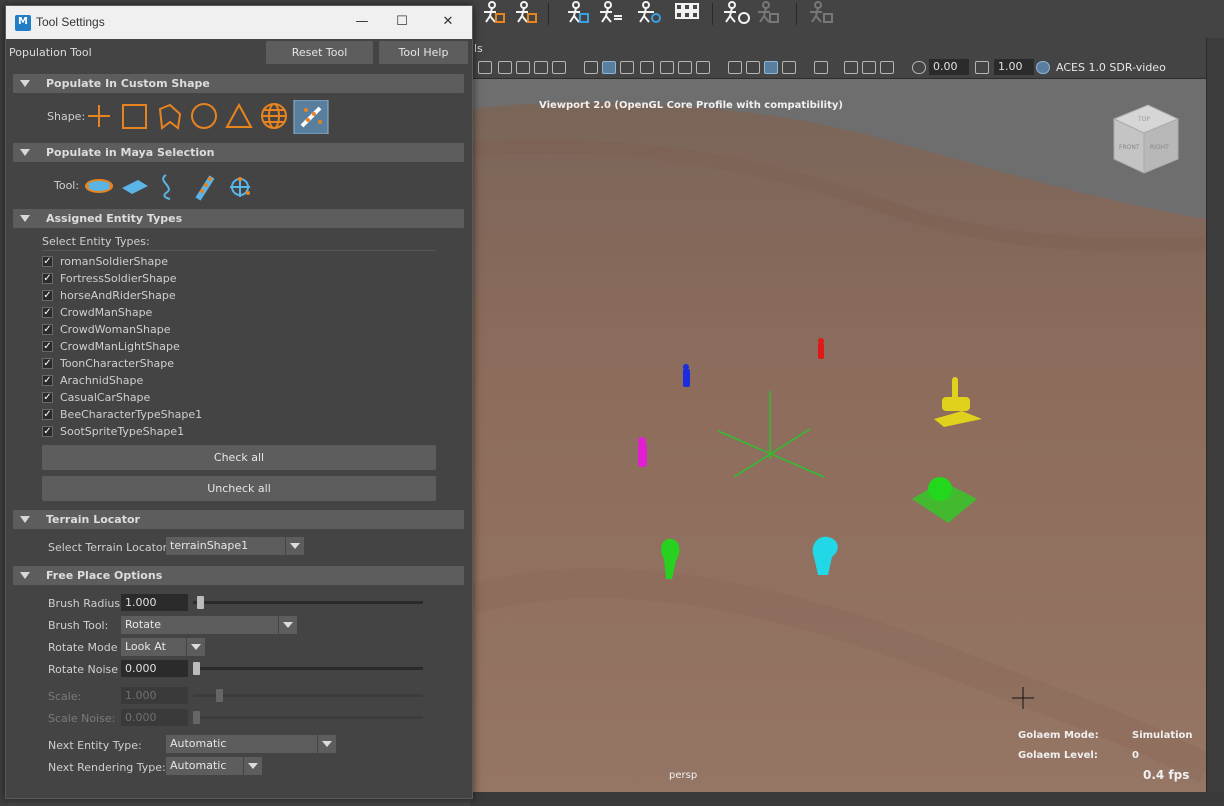  I want to click on motion-blur-icon, so click(753, 67).